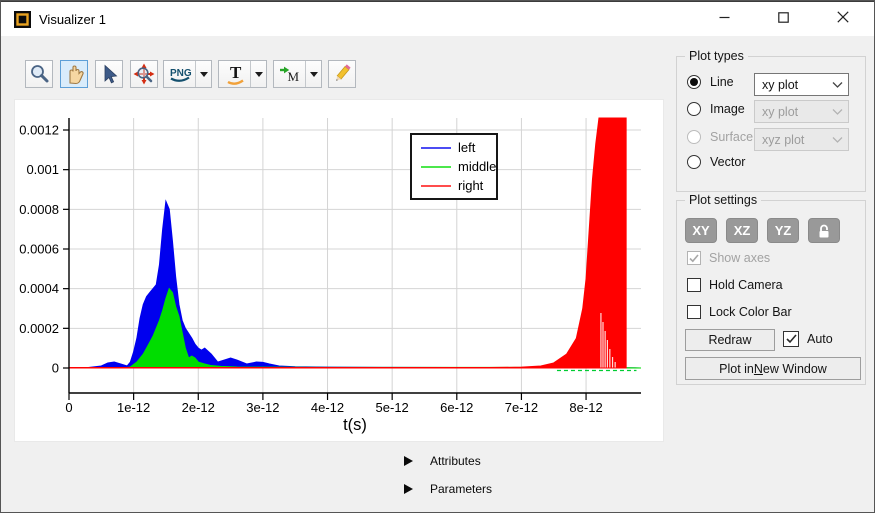 This screenshot has width=875, height=513. What do you see at coordinates (39, 209) in the screenshot?
I see `y-tick-label: 0.0008` at bounding box center [39, 209].